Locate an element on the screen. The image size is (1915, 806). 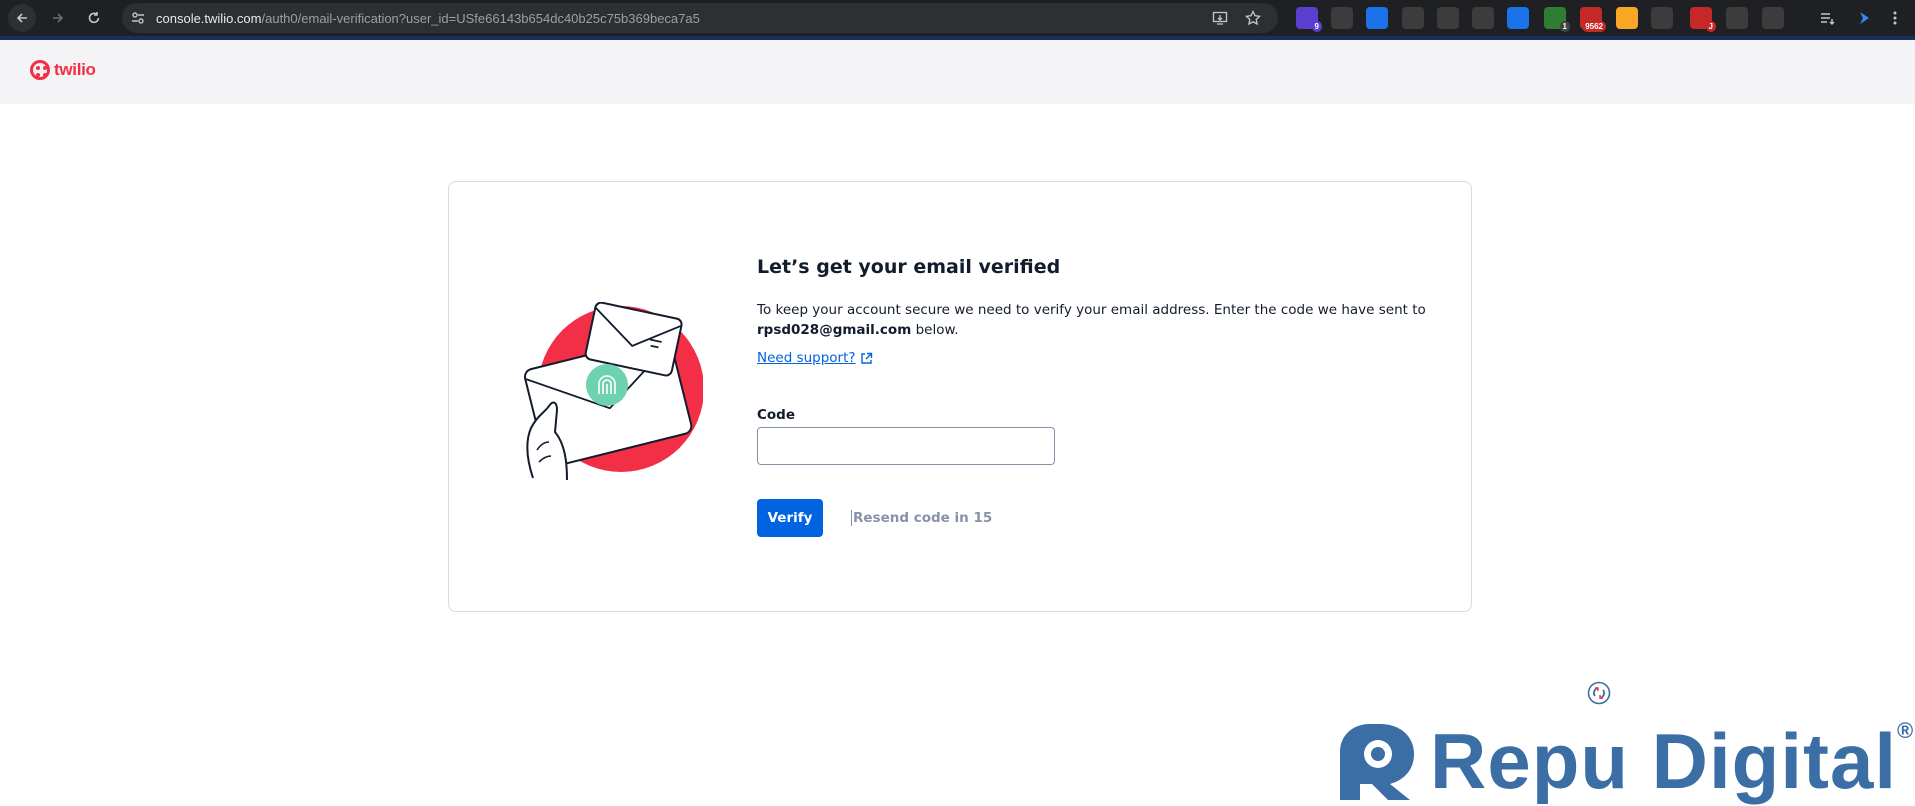
twilio-logo-icon is located at coordinates (40, 70).